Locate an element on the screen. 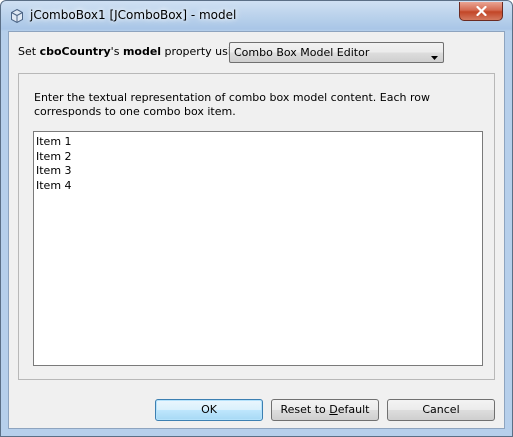  cancel-button: Cancel is located at coordinates (441, 410).